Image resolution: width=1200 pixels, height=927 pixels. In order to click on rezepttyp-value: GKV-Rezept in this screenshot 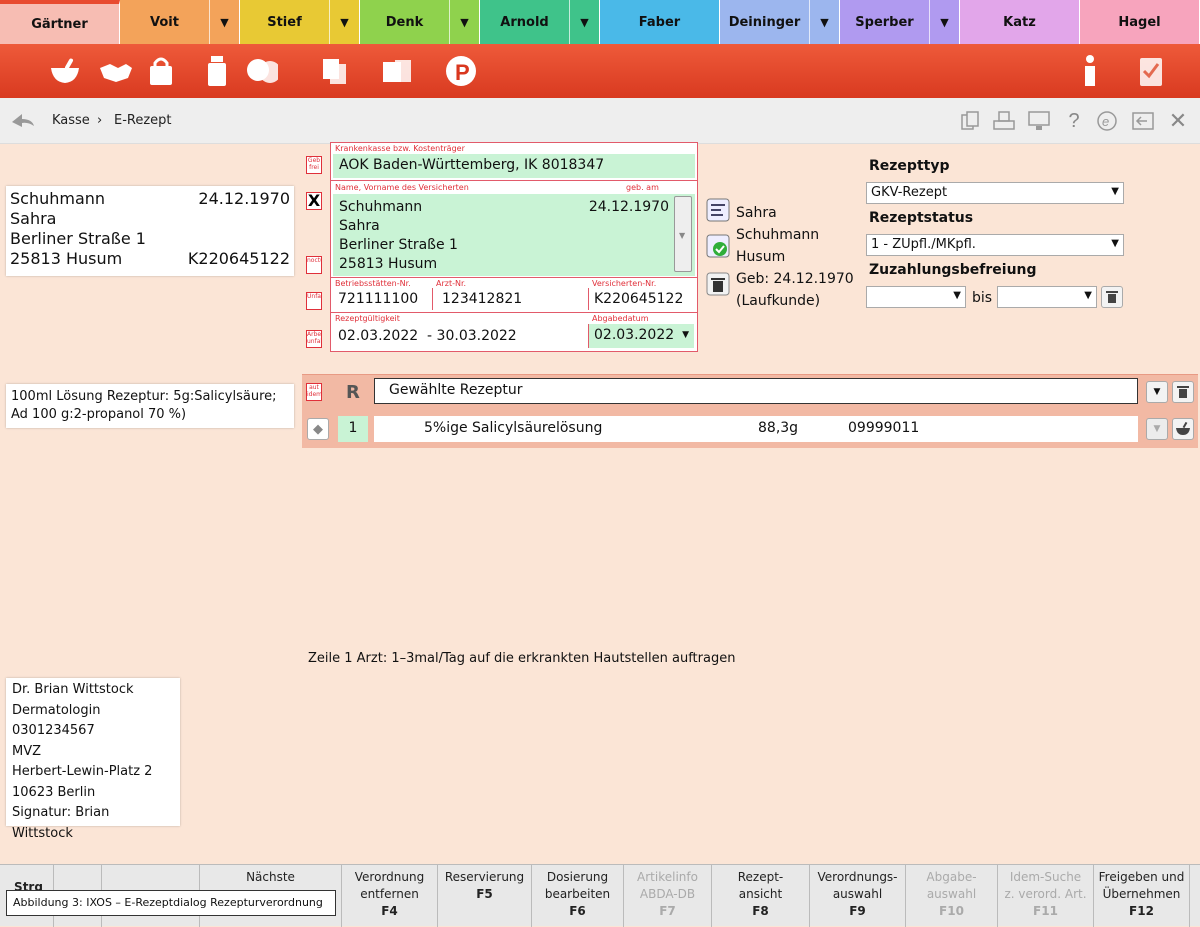, I will do `click(909, 192)`.